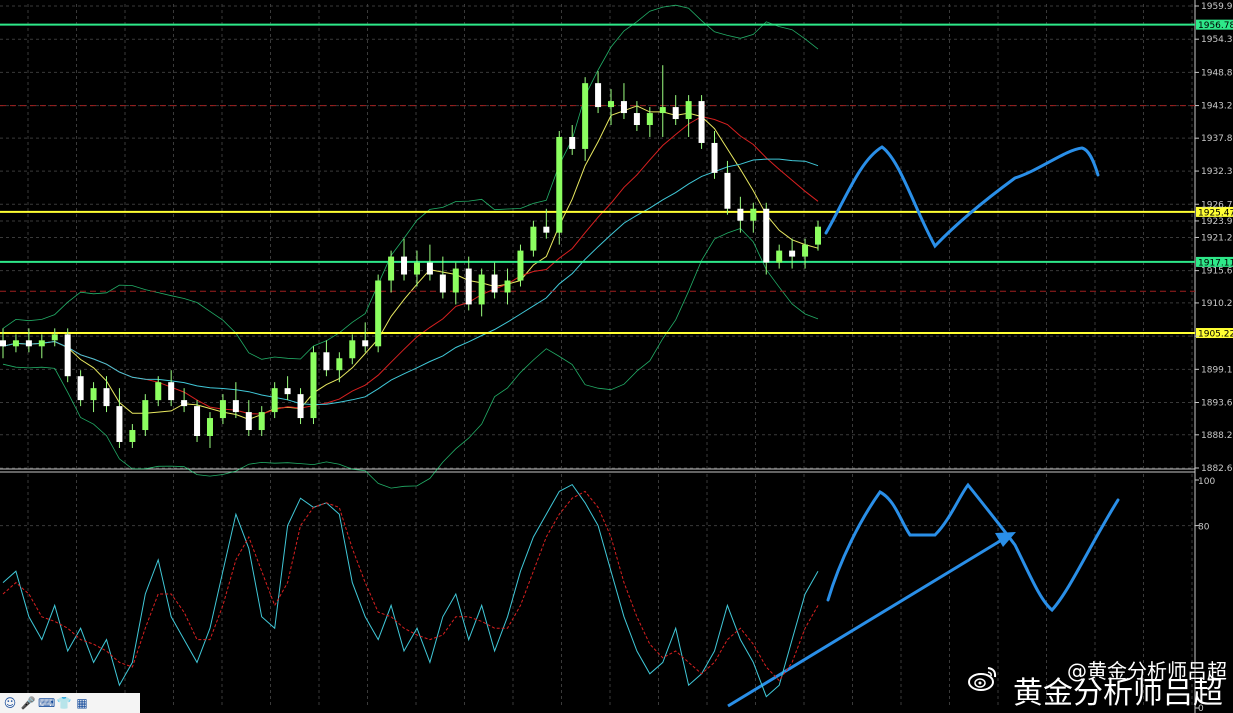  Describe the element at coordinates (1217, 73) in the screenshot. I see `price-tick-label: 1948.80` at that location.